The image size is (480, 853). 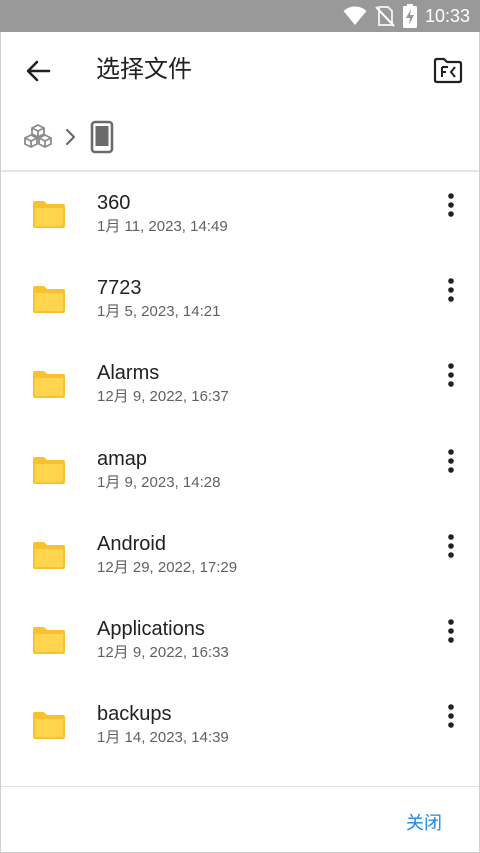 I want to click on battery-charging-icon, so click(x=409, y=16).